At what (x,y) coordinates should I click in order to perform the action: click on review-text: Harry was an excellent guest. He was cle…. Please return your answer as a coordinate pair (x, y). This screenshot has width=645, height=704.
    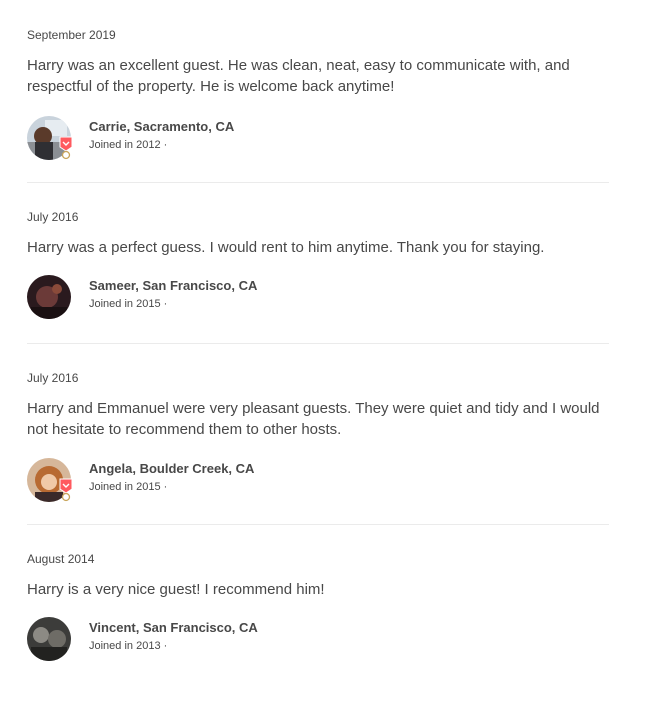
    Looking at the image, I should click on (298, 76).